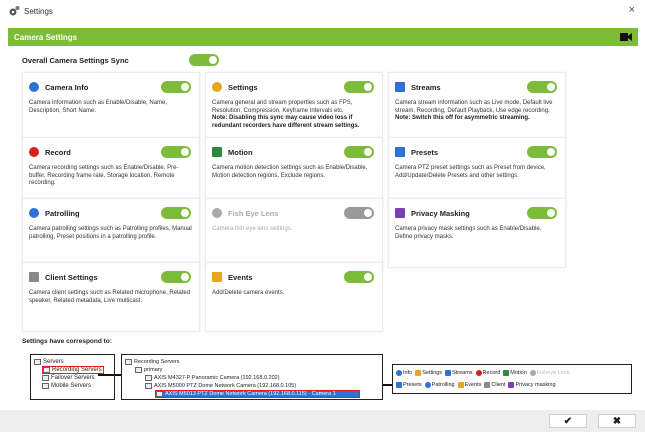 This screenshot has width=645, height=432. What do you see at coordinates (252, 229) in the screenshot?
I see `card-description: Camera fish eye lens settings.` at bounding box center [252, 229].